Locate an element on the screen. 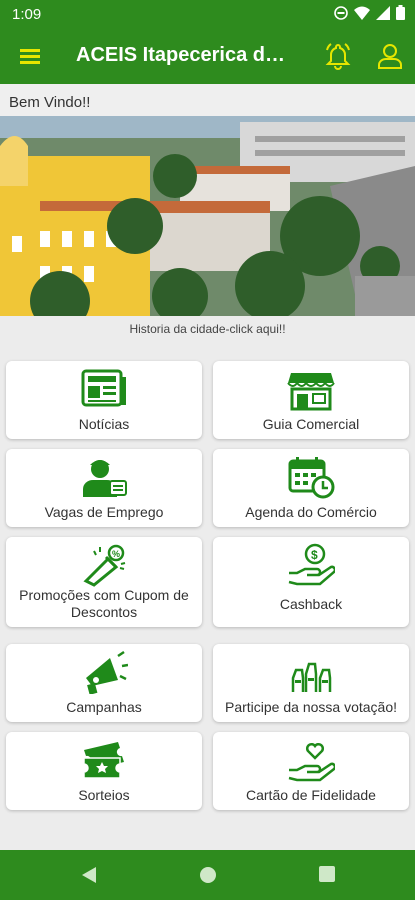 The image size is (415, 900). menu-card-noticias: Notícias is located at coordinates (104, 400).